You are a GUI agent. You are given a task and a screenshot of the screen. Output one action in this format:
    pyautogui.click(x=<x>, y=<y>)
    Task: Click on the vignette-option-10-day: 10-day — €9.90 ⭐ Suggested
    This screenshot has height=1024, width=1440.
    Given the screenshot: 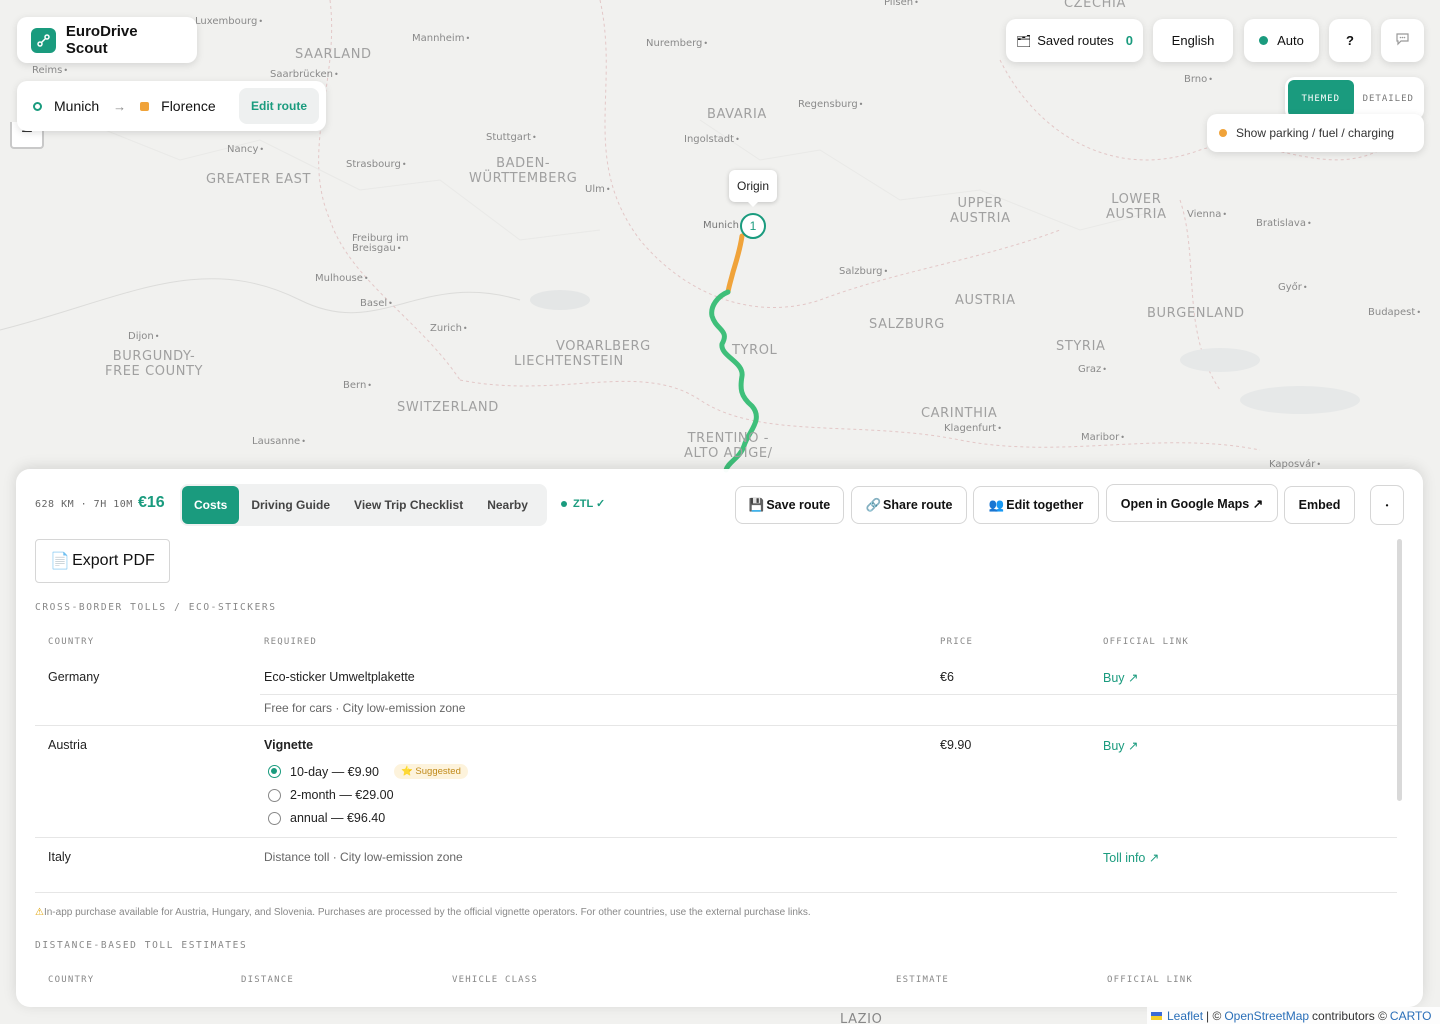 What is the action you would take?
    pyautogui.click(x=368, y=771)
    